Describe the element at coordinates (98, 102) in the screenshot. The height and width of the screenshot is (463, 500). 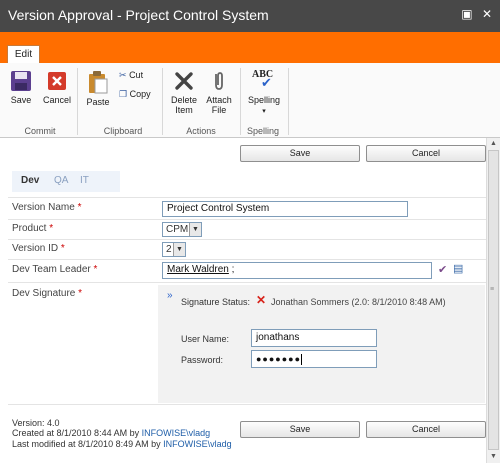
I see `paste-label: Paste` at that location.